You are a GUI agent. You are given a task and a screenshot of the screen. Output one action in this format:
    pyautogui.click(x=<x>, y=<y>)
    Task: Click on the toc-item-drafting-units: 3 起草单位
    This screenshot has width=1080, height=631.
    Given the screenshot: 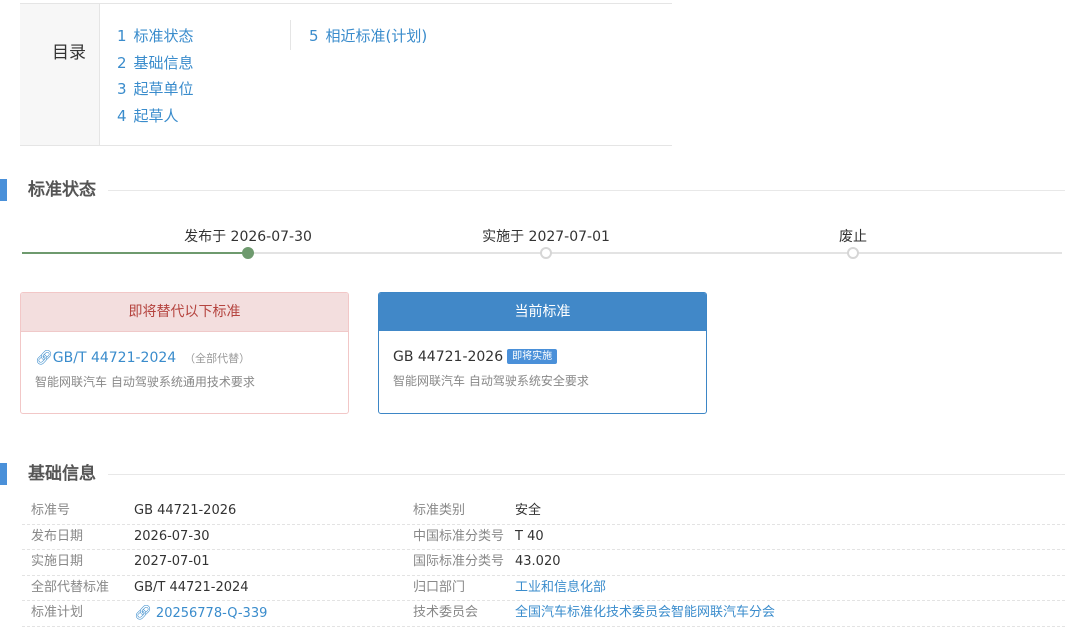 What is the action you would take?
    pyautogui.click(x=155, y=89)
    